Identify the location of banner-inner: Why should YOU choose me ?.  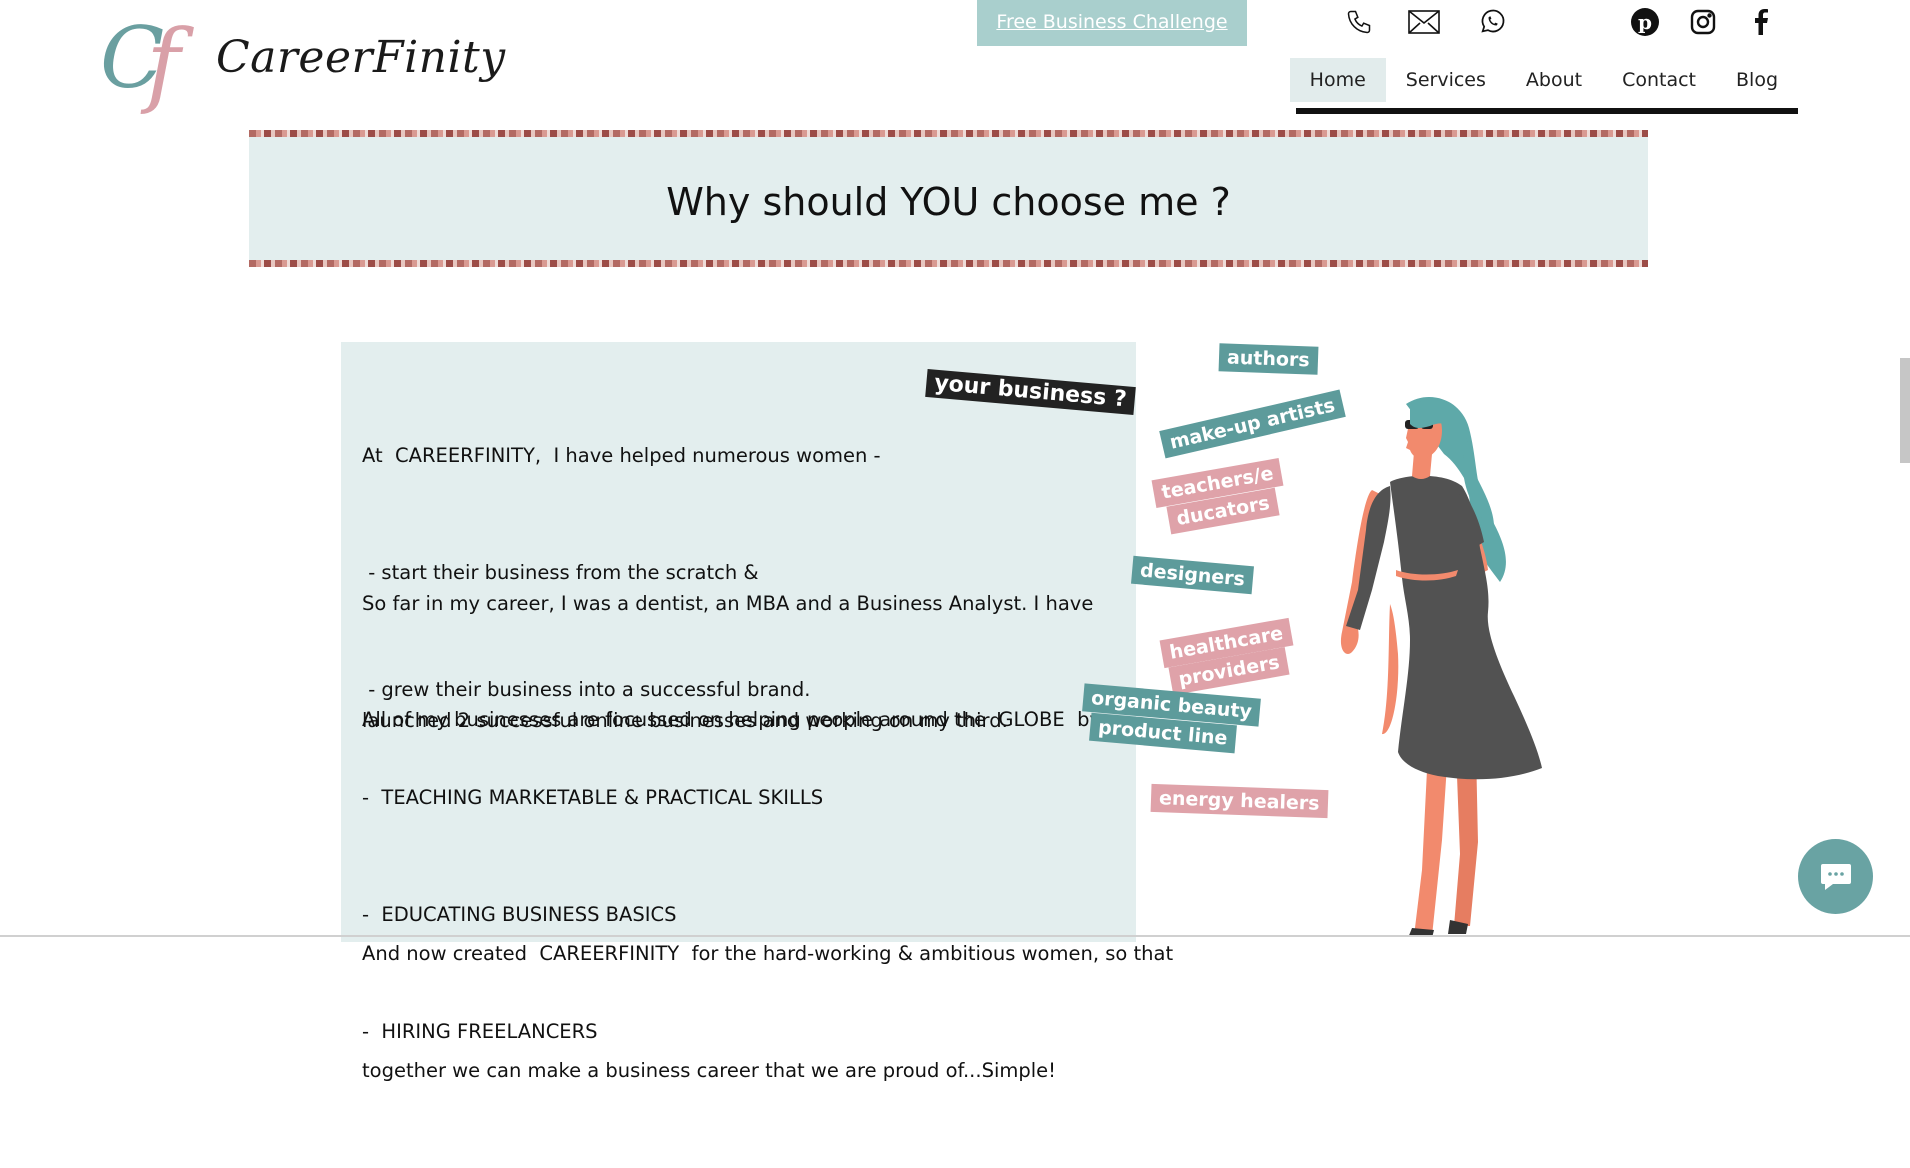
(948, 198).